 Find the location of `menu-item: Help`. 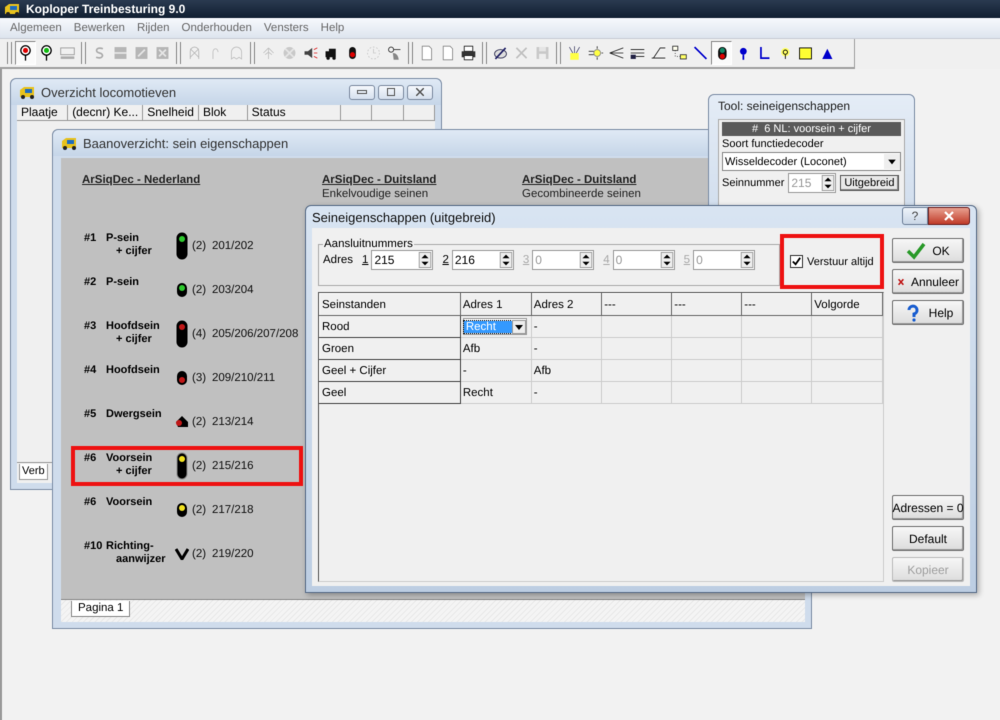

menu-item: Help is located at coordinates (332, 28).